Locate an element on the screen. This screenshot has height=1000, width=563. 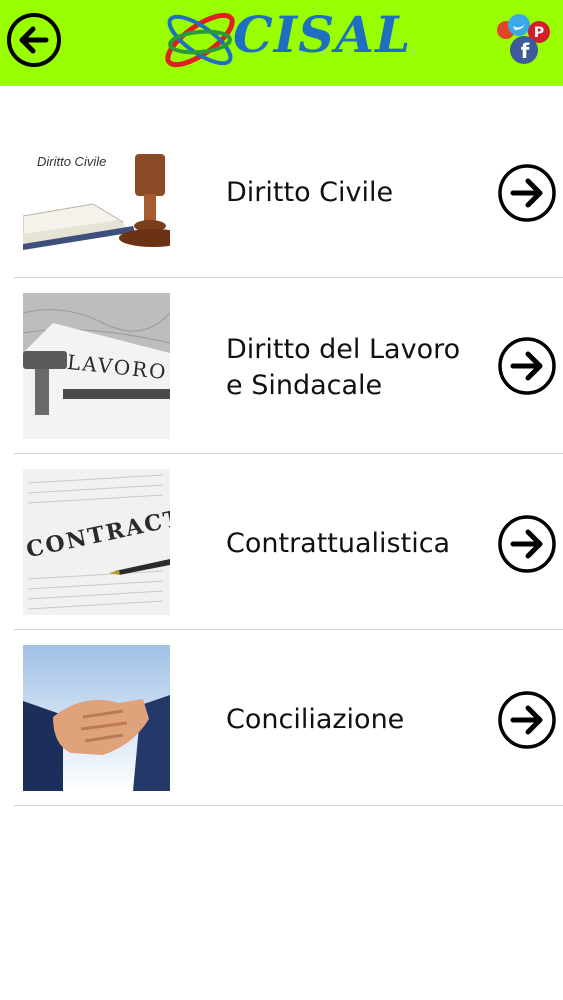
conciliazione-thumbnail is located at coordinates (96, 718).